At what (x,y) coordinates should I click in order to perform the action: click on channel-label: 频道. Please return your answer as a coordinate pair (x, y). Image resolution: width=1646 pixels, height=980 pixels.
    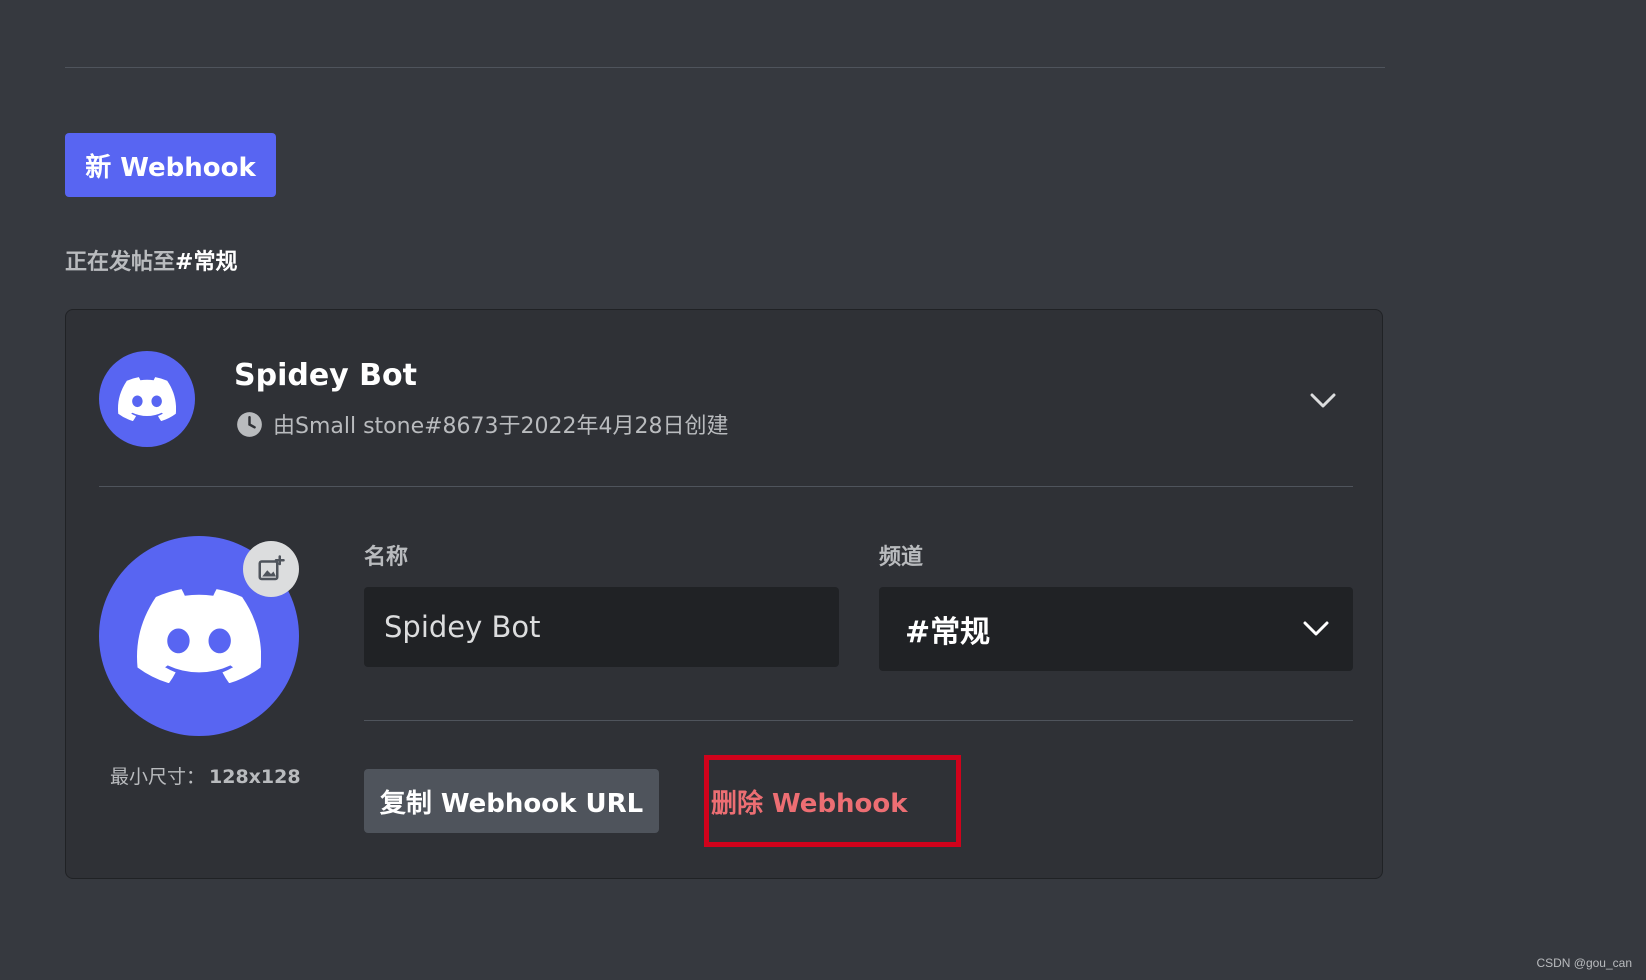
    Looking at the image, I should click on (901, 557).